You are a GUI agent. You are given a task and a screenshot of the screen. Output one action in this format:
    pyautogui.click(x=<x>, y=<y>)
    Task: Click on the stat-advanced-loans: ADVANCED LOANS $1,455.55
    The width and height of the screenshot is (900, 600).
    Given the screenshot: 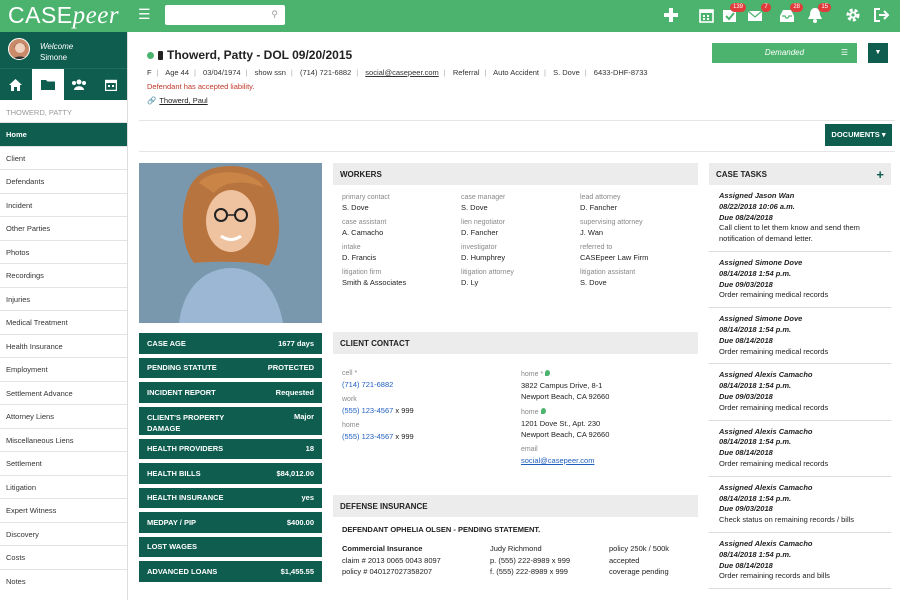 What is the action you would take?
    pyautogui.click(x=230, y=571)
    